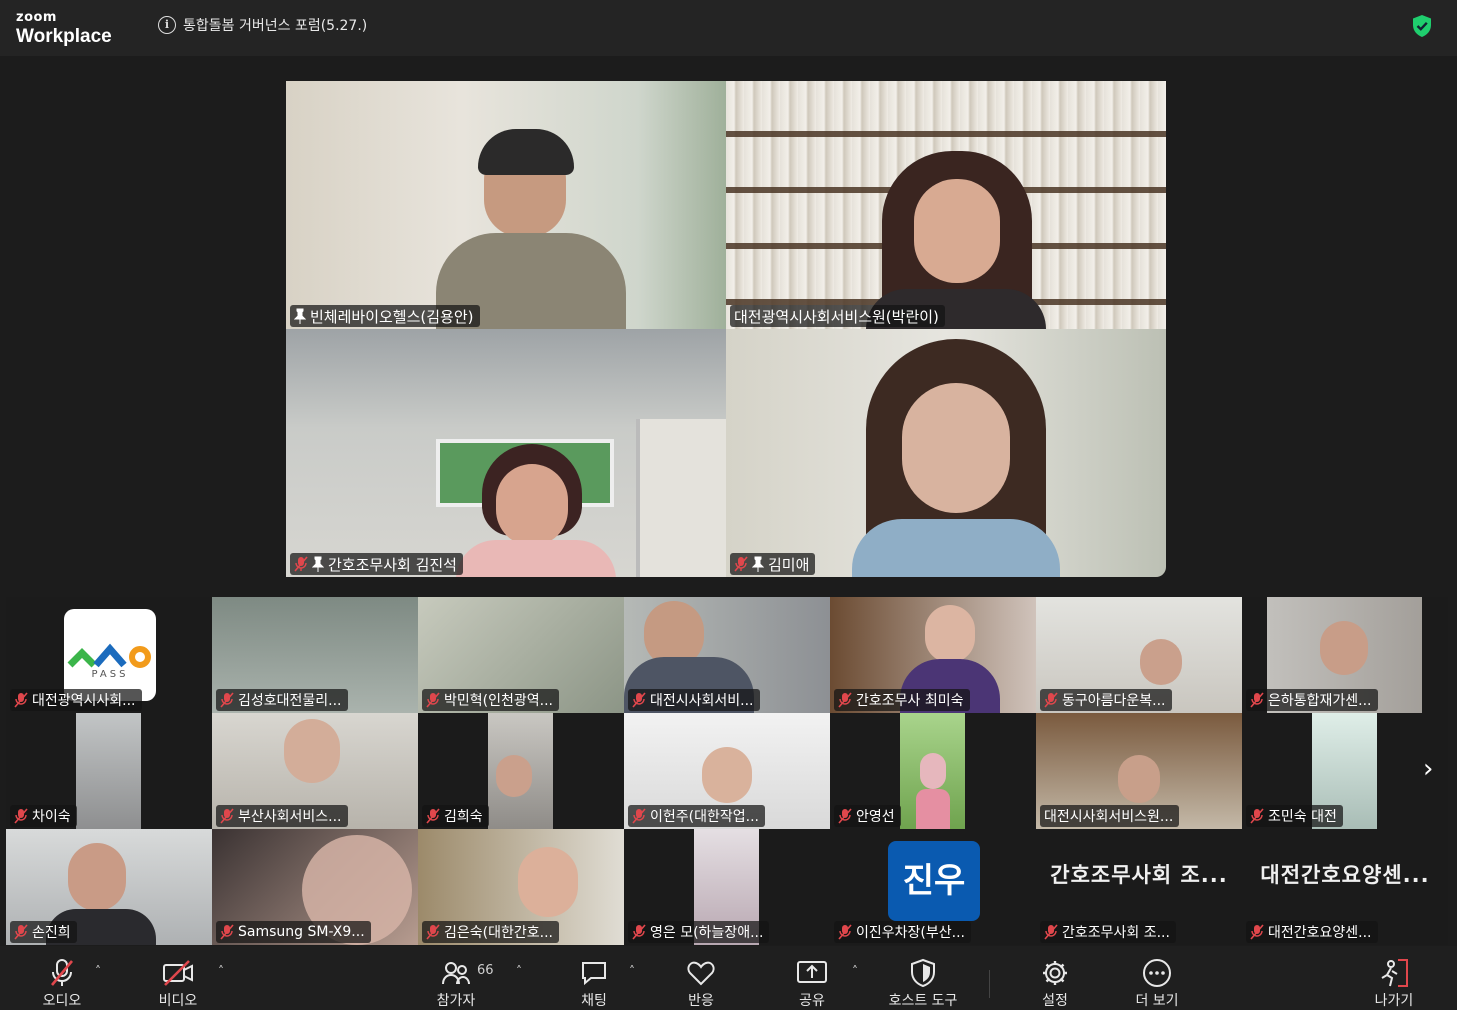 Image resolution: width=1457 pixels, height=1010 pixels. I want to click on chat-button: 채팅, so click(594, 978).